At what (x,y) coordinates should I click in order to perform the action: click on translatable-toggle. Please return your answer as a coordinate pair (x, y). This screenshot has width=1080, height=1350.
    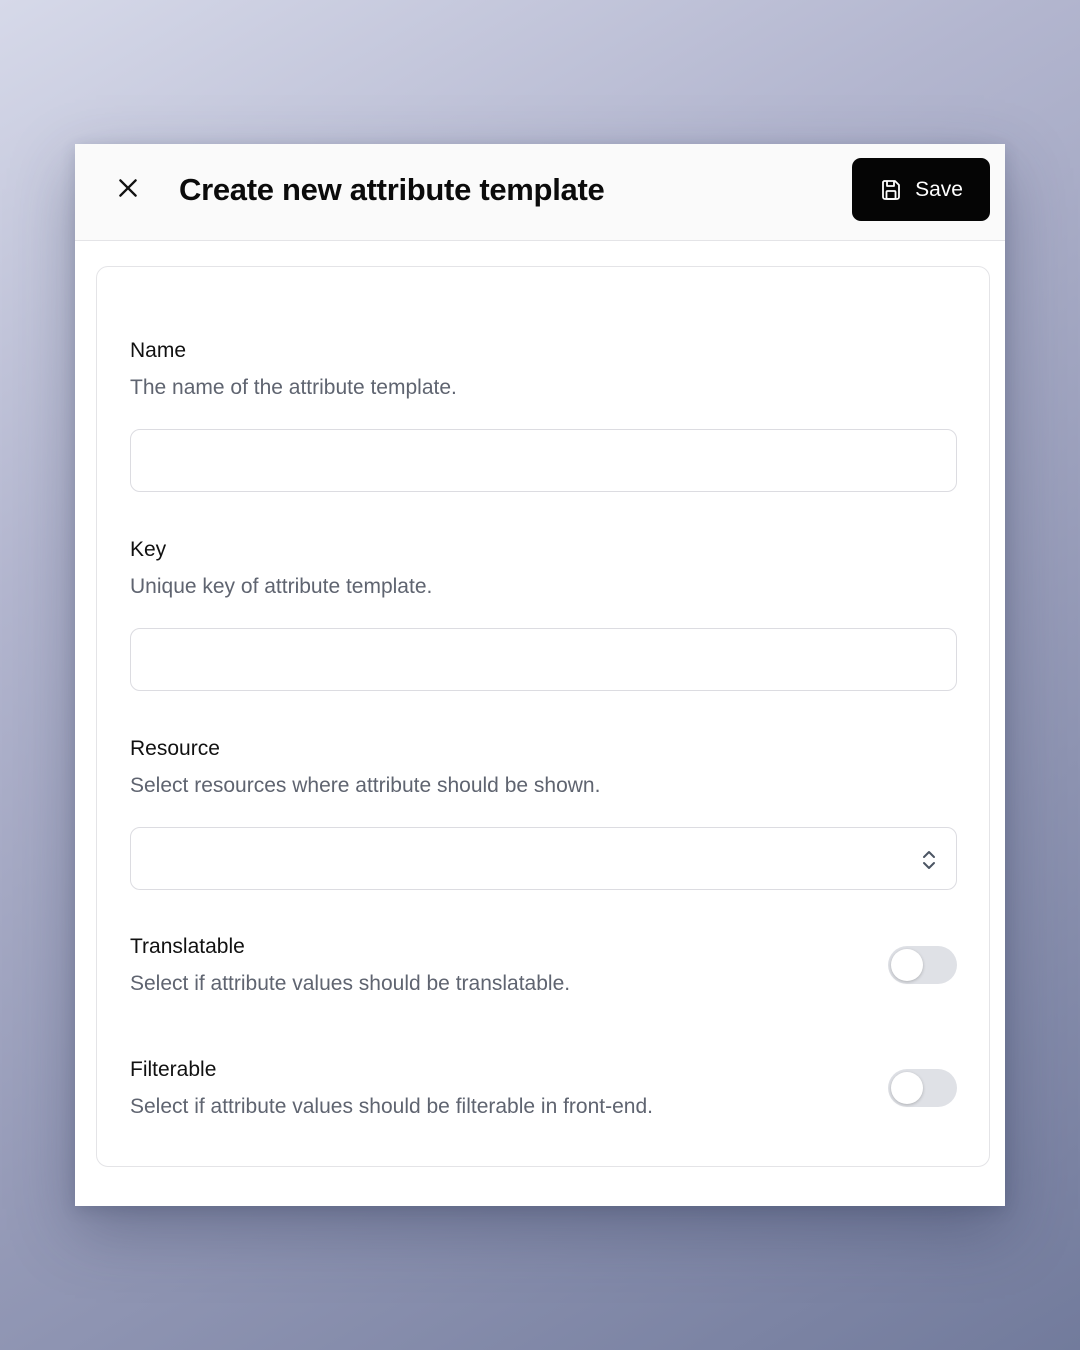
    Looking at the image, I should click on (922, 965).